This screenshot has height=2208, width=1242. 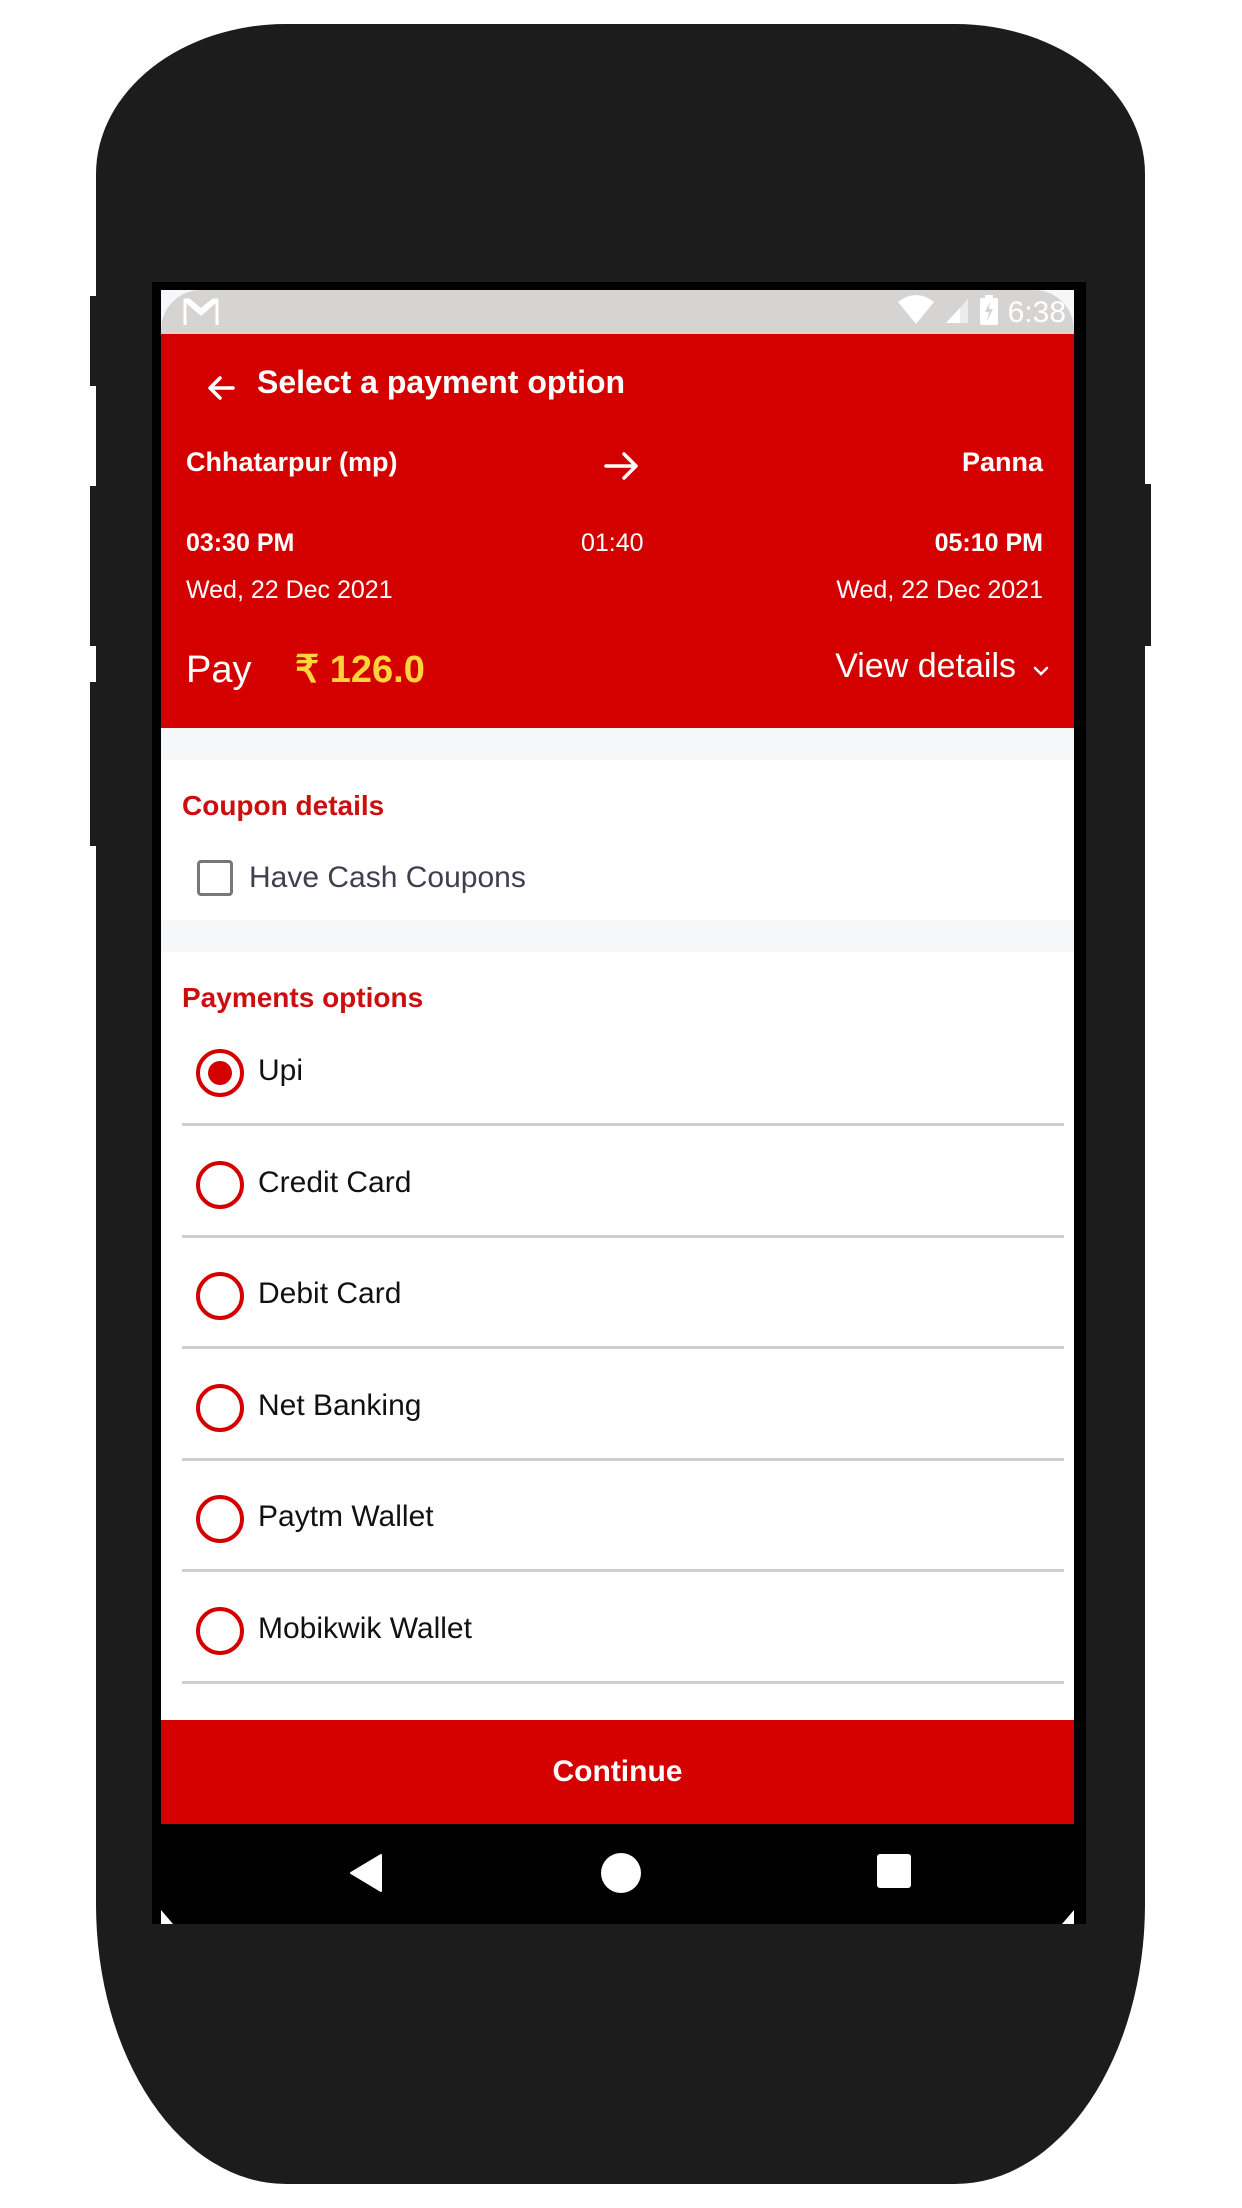 I want to click on view-details-button: View details, so click(x=942, y=666).